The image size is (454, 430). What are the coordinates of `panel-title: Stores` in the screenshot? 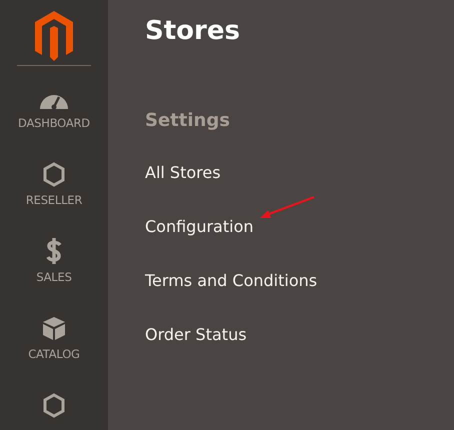 It's located at (193, 31).